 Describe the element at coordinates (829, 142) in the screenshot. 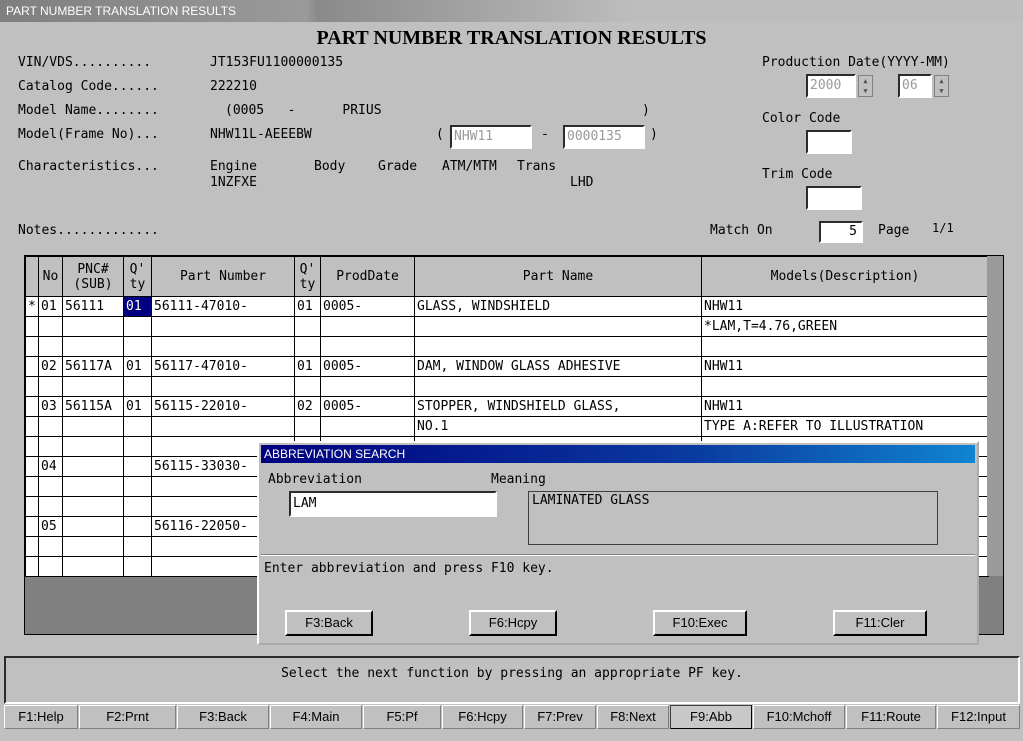

I see `color-code-input` at that location.